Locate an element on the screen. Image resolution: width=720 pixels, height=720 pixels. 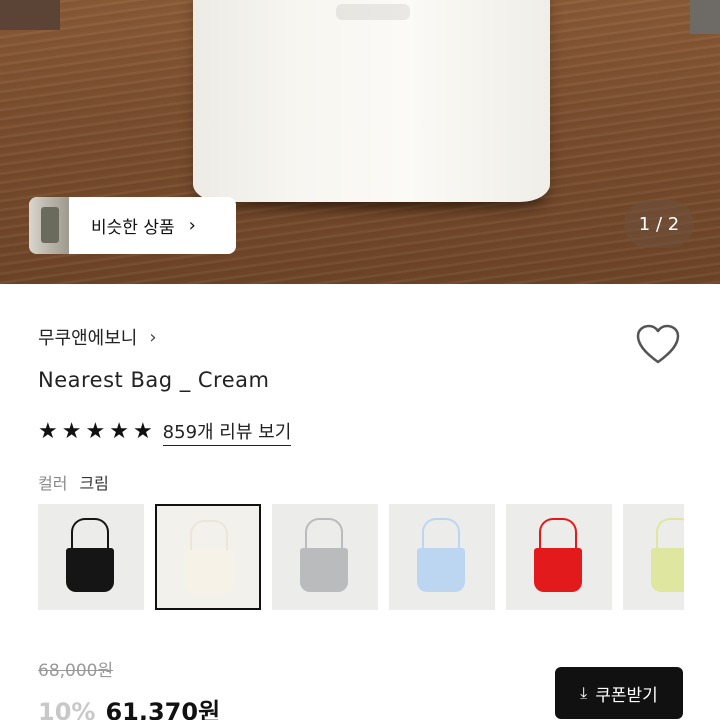
product-title: Nearest Bag _ Cream is located at coordinates (154, 380).